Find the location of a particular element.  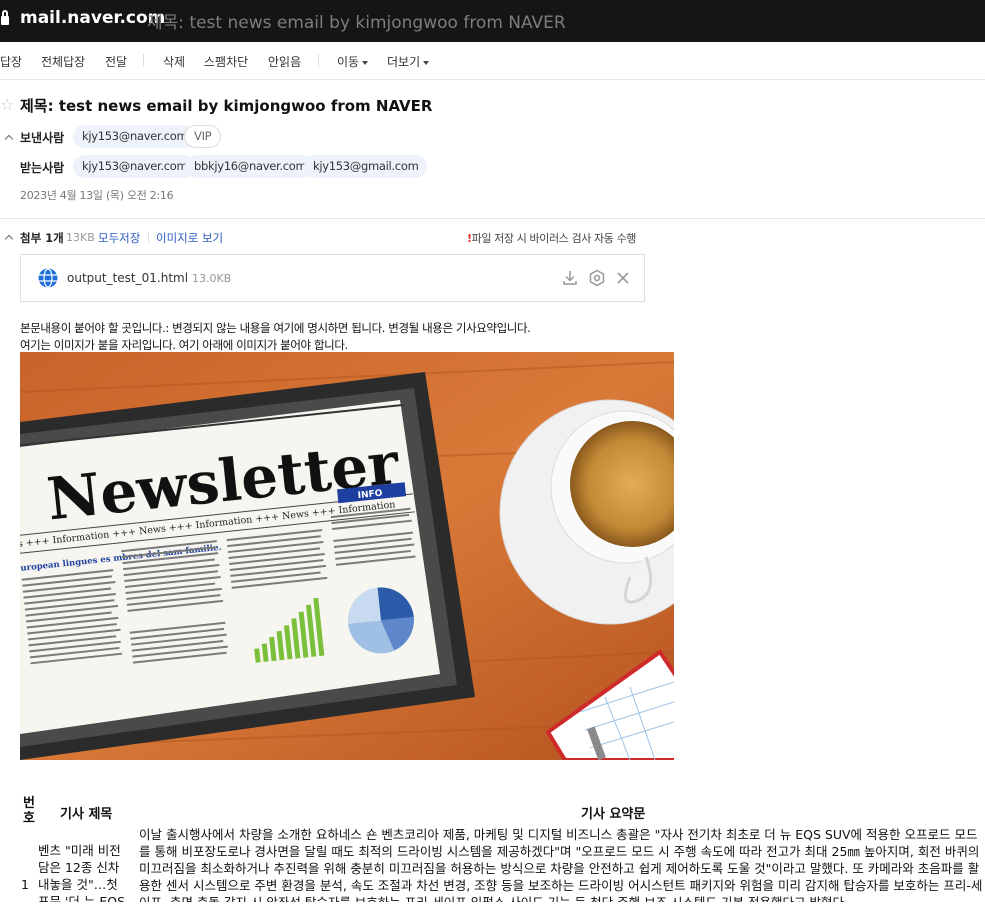

move-label: 이동 is located at coordinates (348, 62).